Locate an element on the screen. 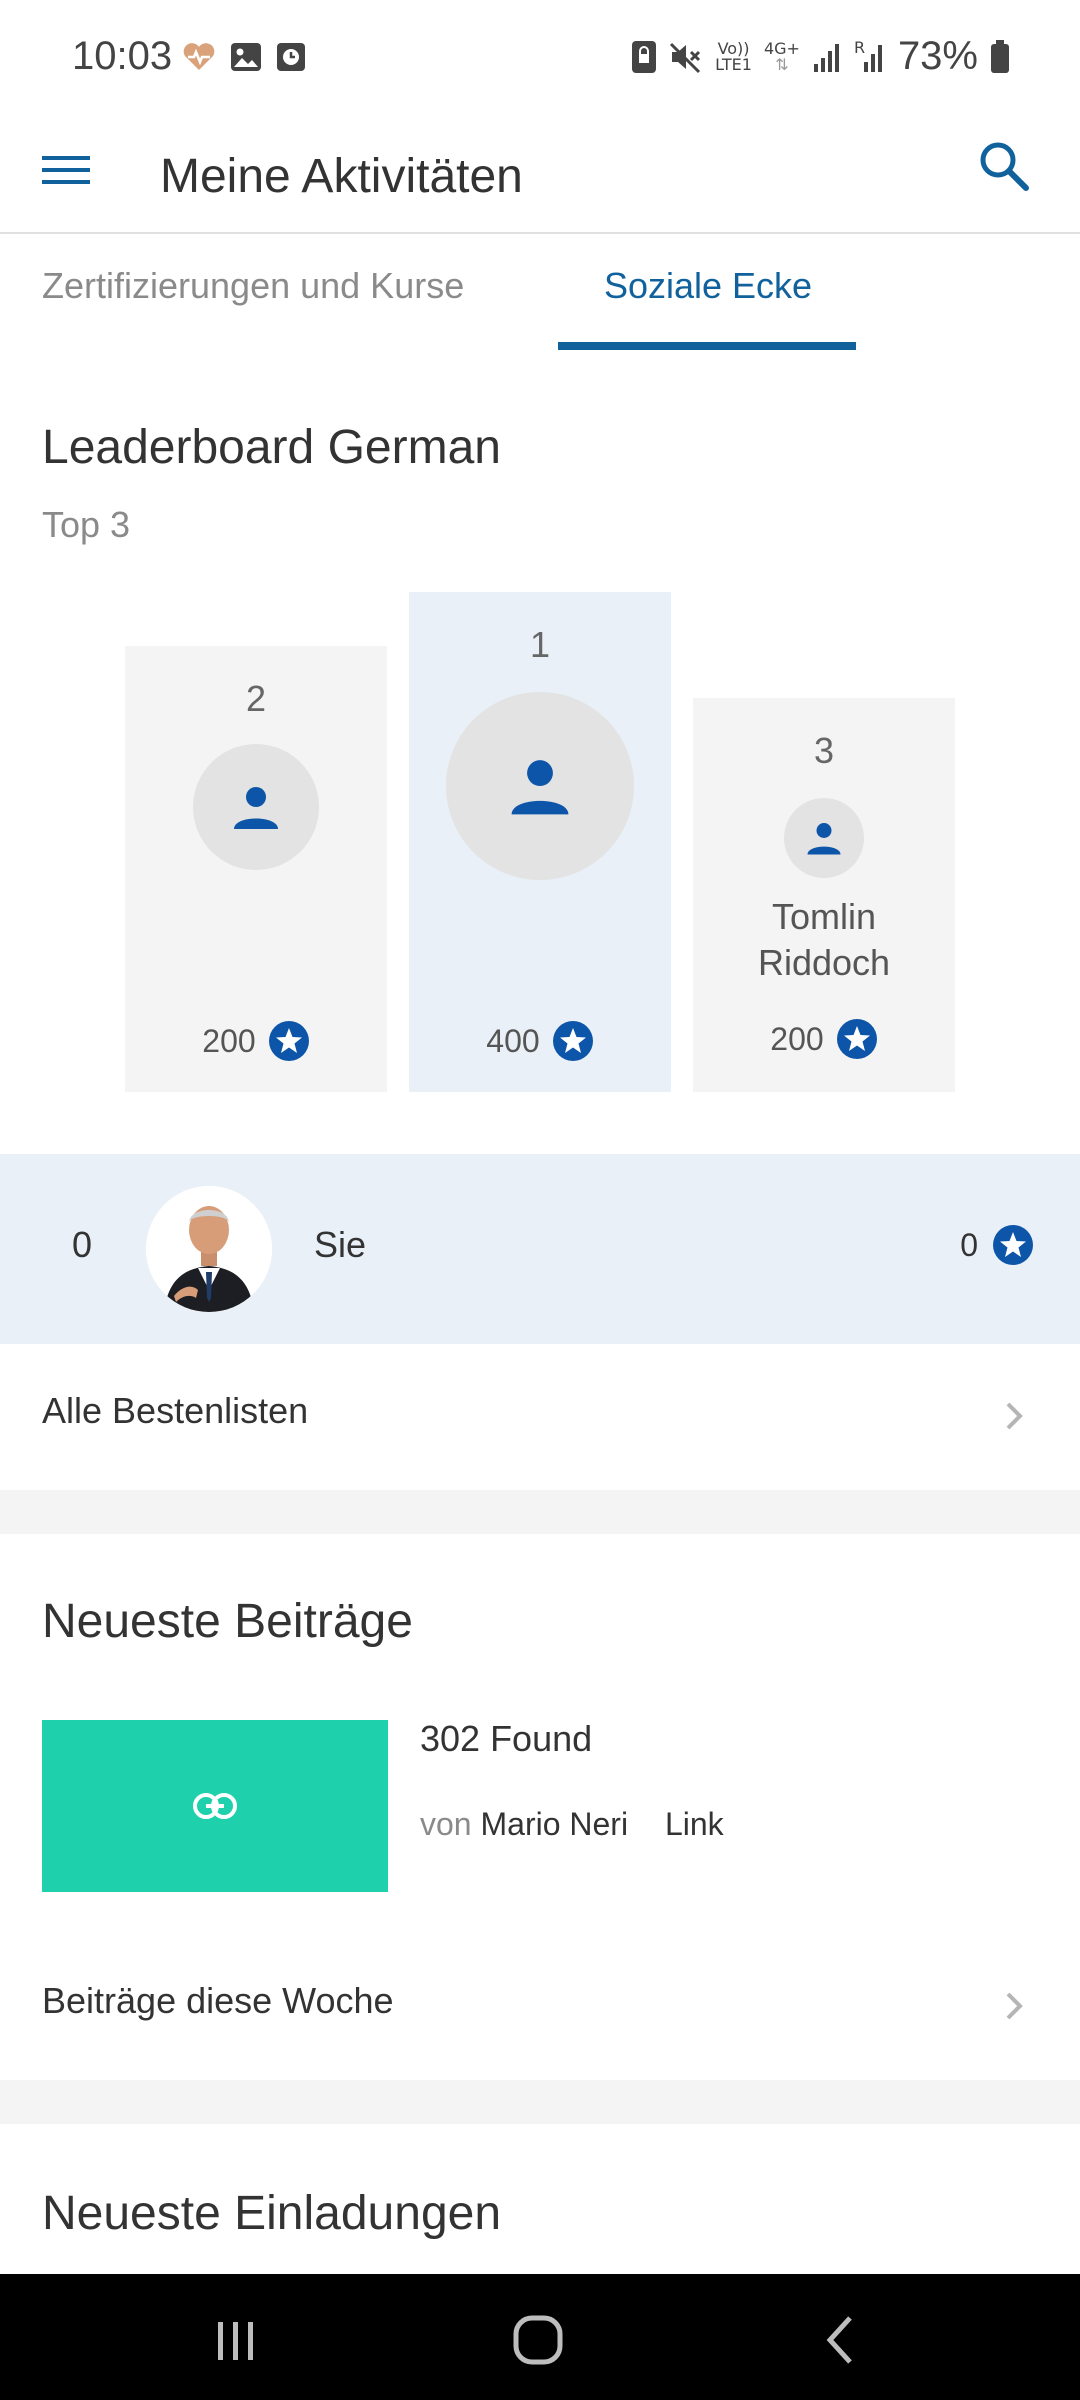  page-title: Meine Aktivitäten is located at coordinates (341, 176).